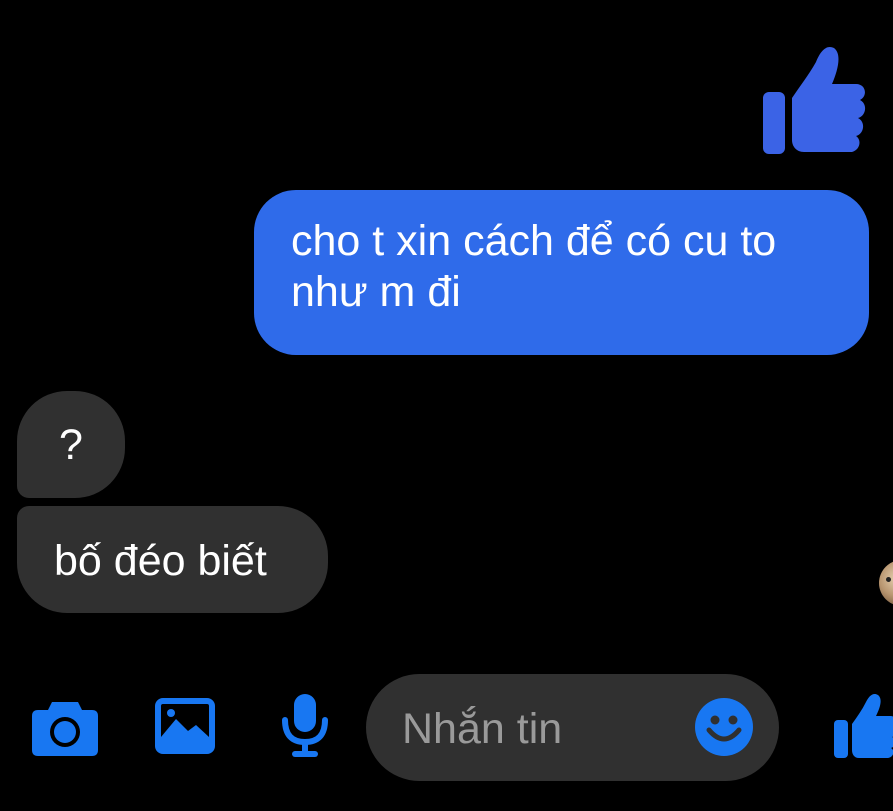 The height and width of the screenshot is (811, 893). I want to click on avatar-eye, so click(888, 579).